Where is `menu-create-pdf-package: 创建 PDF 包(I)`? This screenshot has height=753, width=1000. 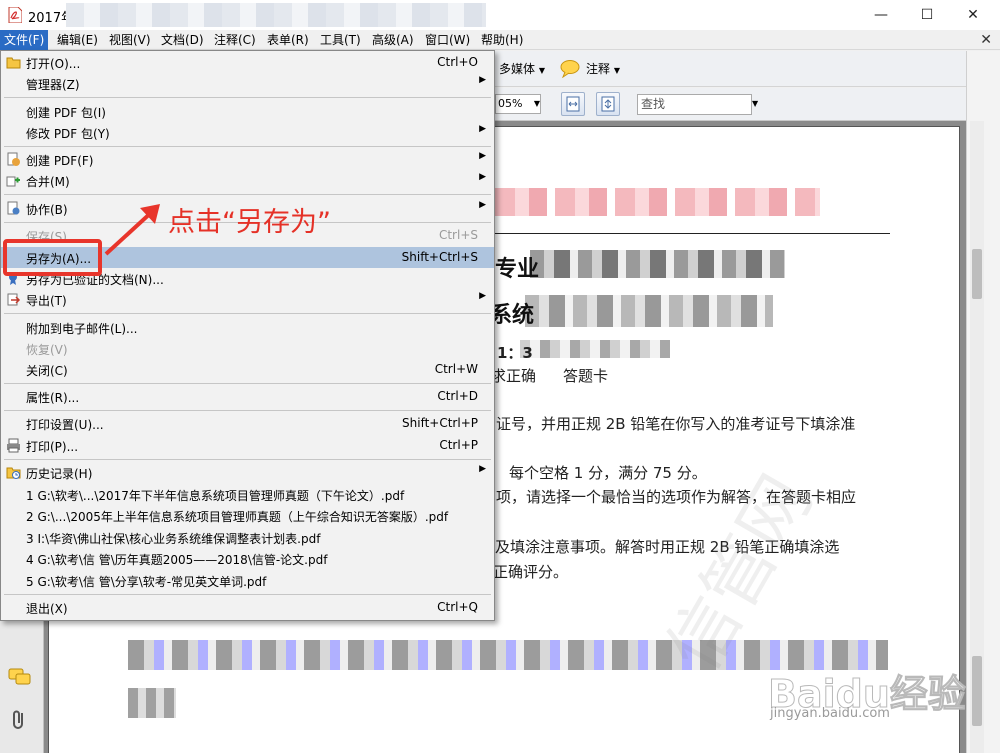 menu-create-pdf-package: 创建 PDF 包(I) is located at coordinates (247, 111).